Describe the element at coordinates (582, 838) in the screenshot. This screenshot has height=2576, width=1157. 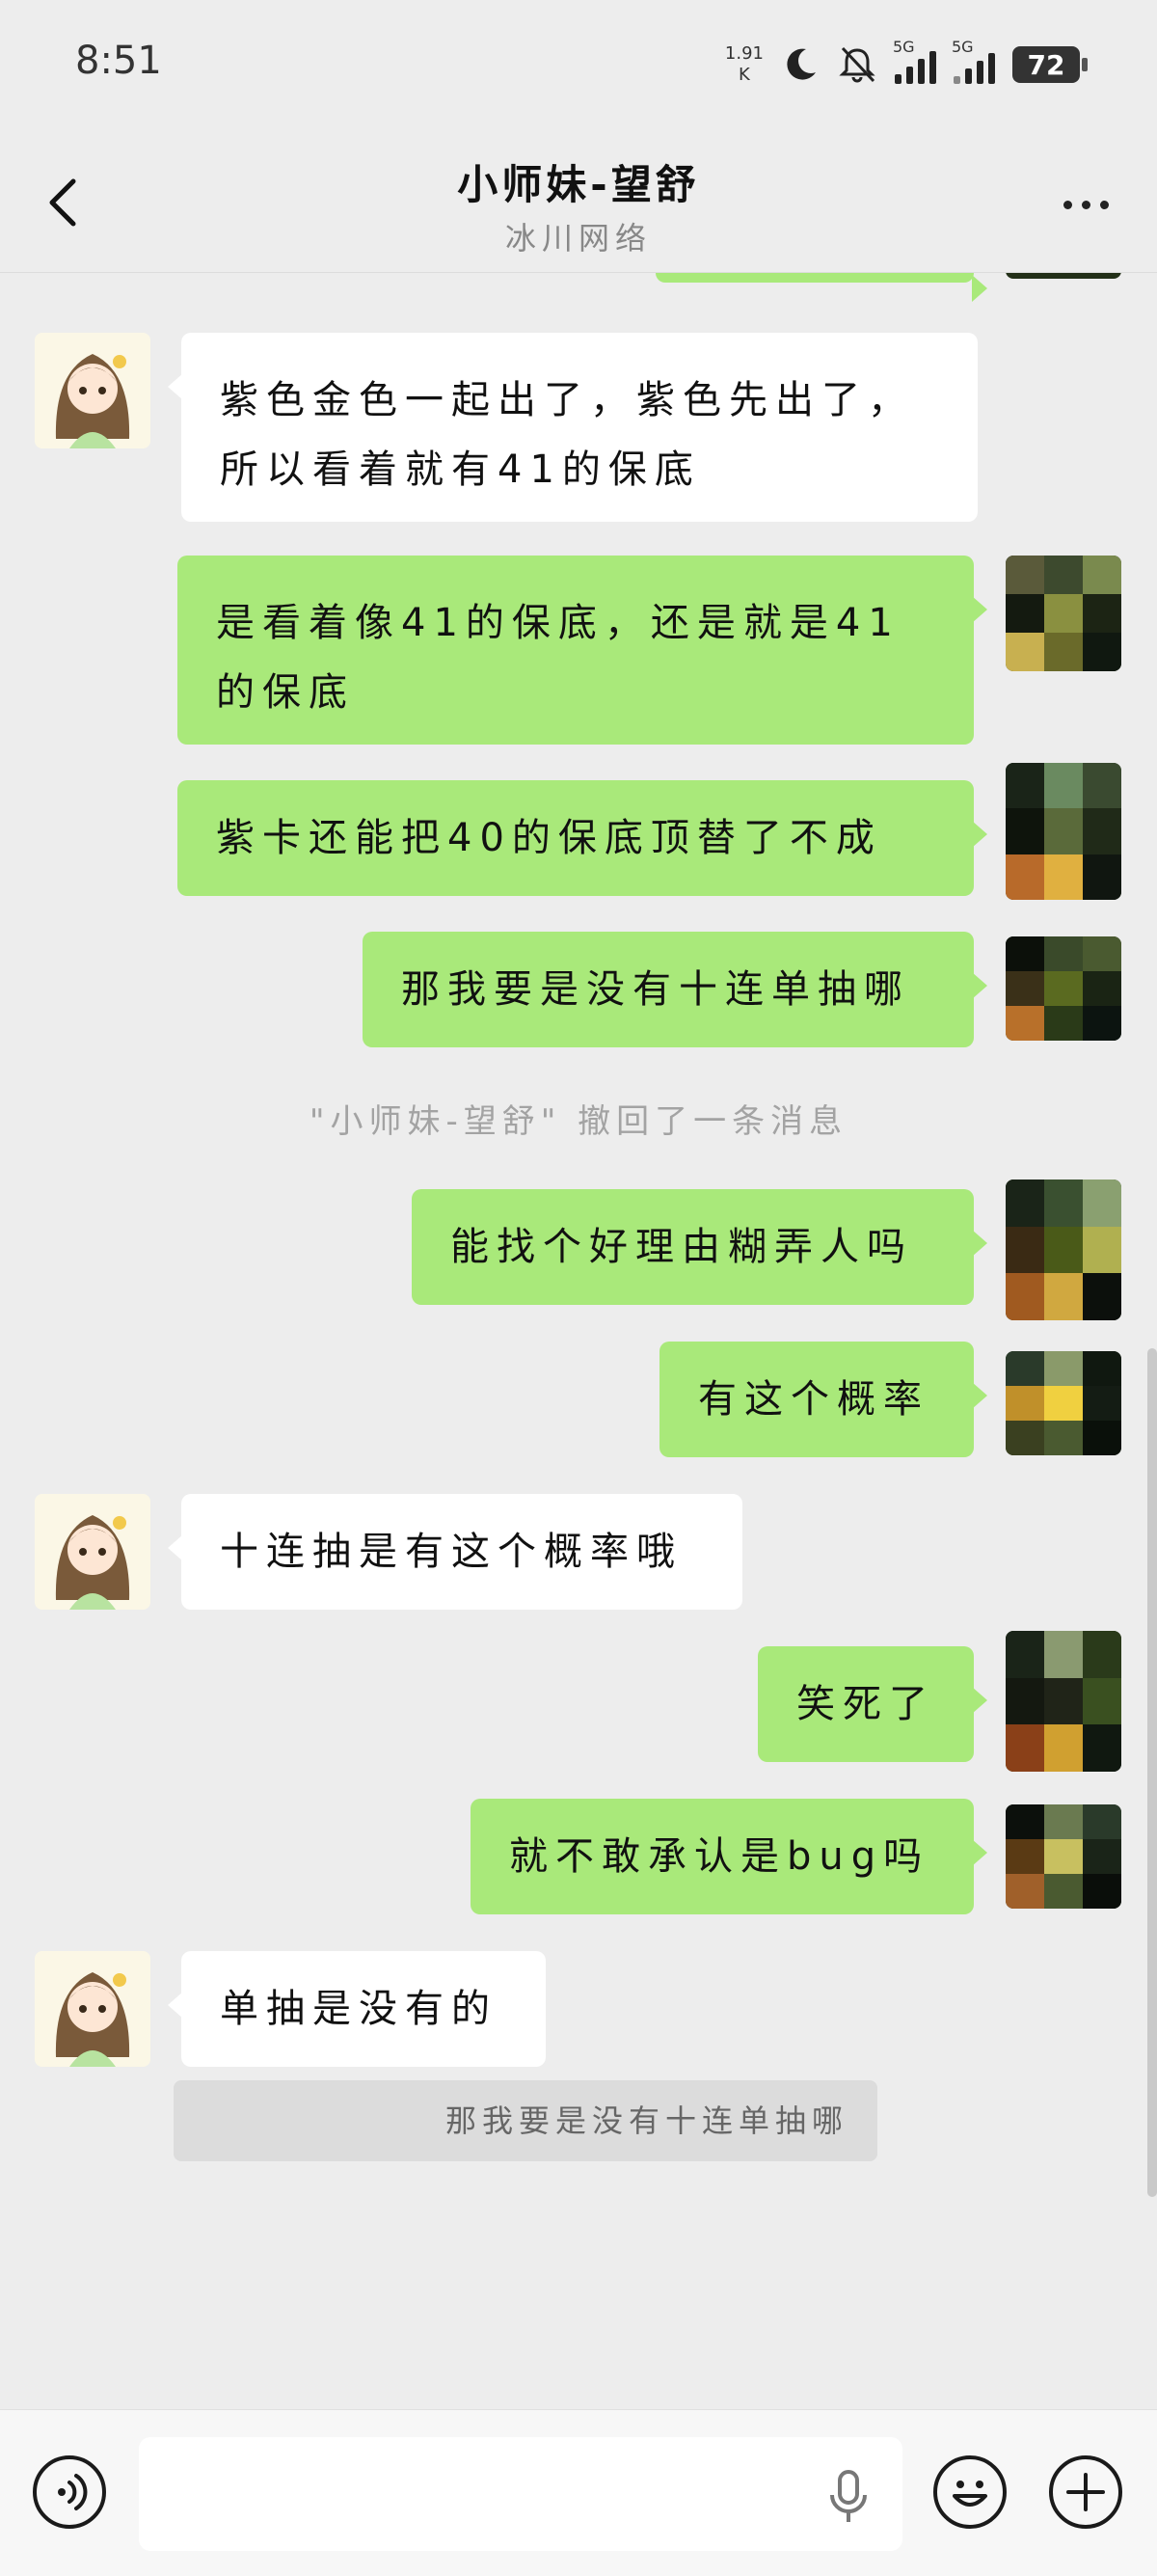
I see `message-bubble-sent: 紫卡还能把40的保底顶替了不成` at that location.